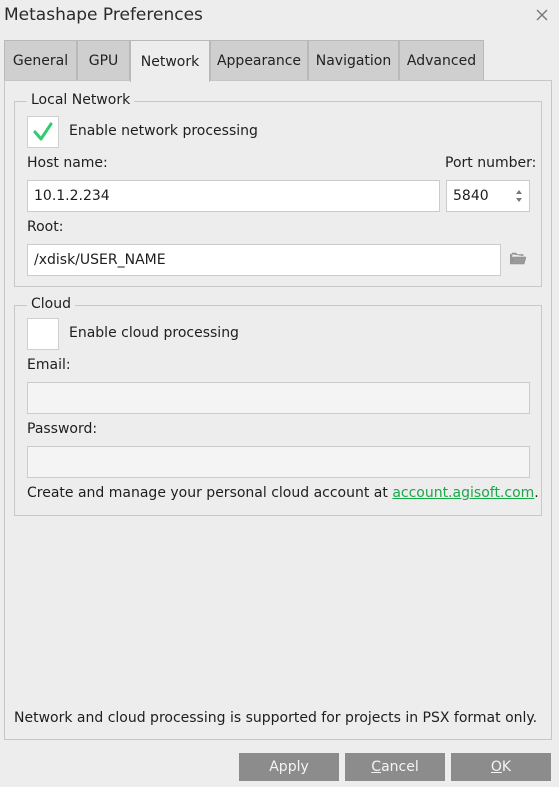 This screenshot has height=787, width=559. I want to click on tab-navigation: Navigation, so click(353, 60).